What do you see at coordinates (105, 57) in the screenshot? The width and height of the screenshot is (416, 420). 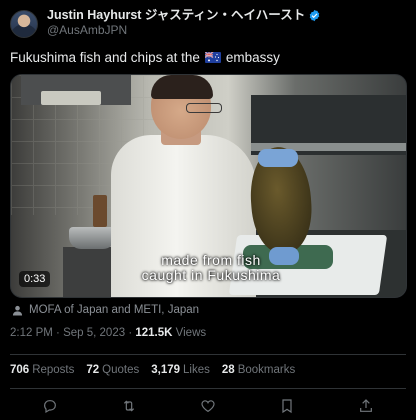 I see `tweet-text-part1: Fukushima fish and chips at the` at bounding box center [105, 57].